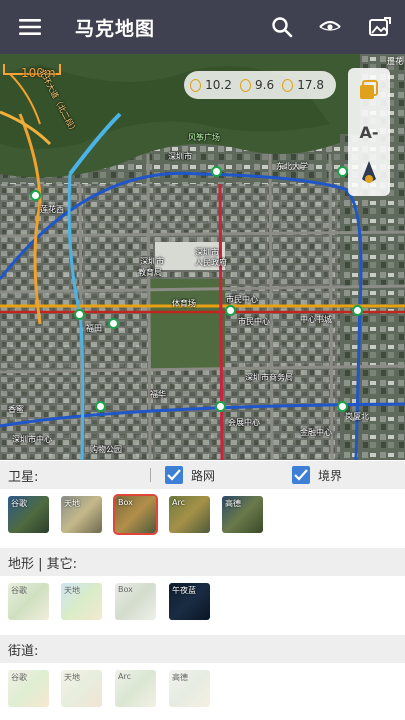  I want to click on compass-icon, so click(369, 174).